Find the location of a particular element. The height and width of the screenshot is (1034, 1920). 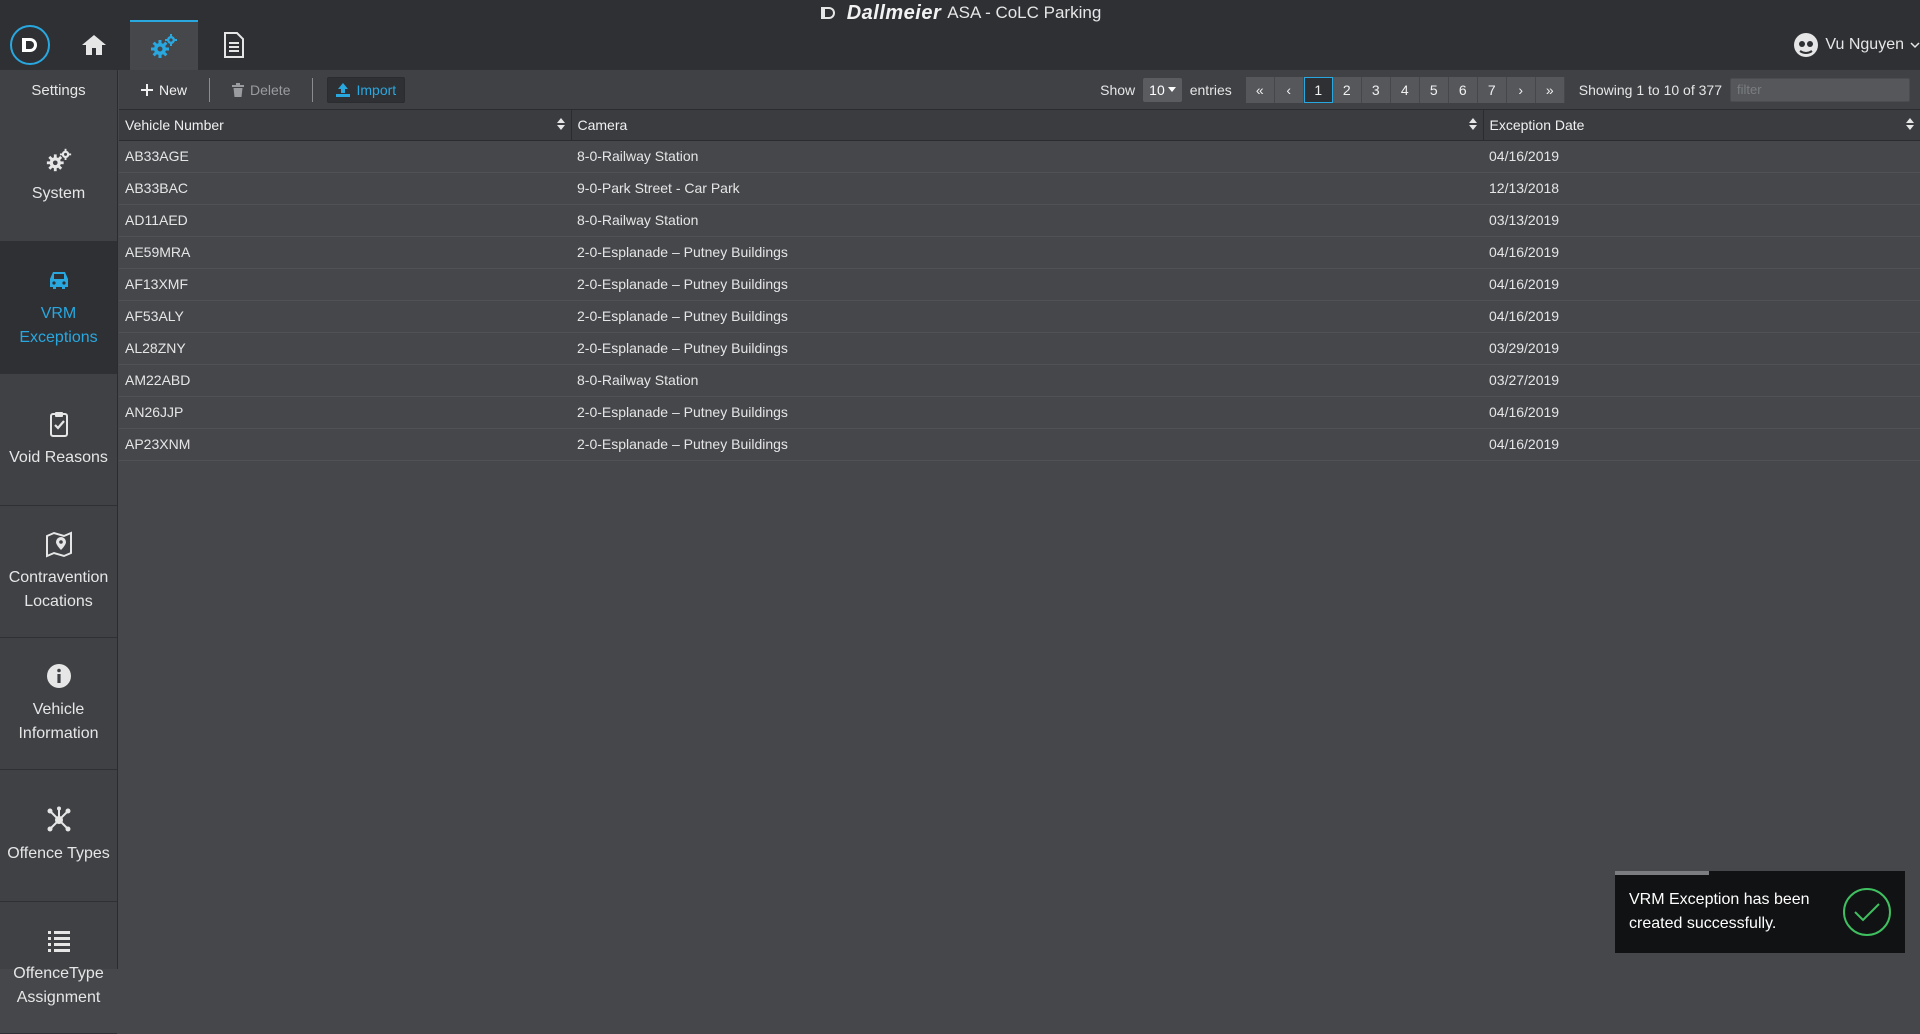

app-title: Dallmeier ASA - CoLC Parking is located at coordinates (960, 13).